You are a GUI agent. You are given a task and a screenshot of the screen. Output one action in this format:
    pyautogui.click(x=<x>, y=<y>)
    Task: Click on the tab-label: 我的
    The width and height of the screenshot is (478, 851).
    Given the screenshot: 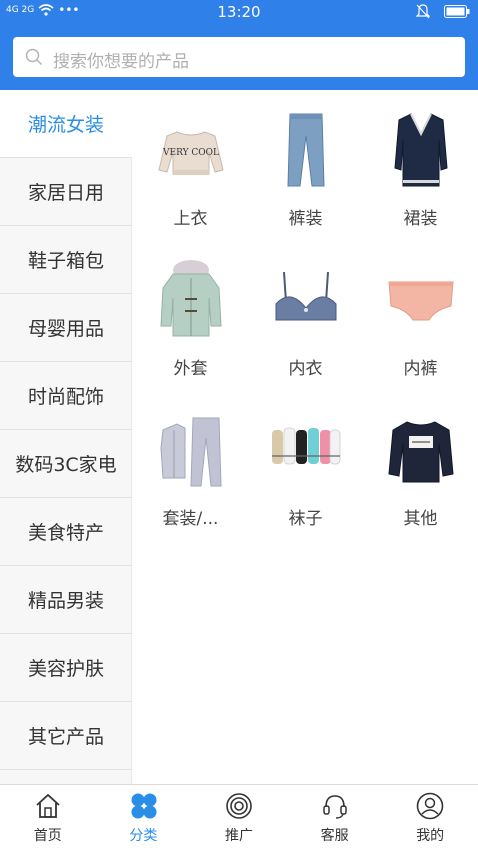 What is the action you would take?
    pyautogui.click(x=430, y=836)
    